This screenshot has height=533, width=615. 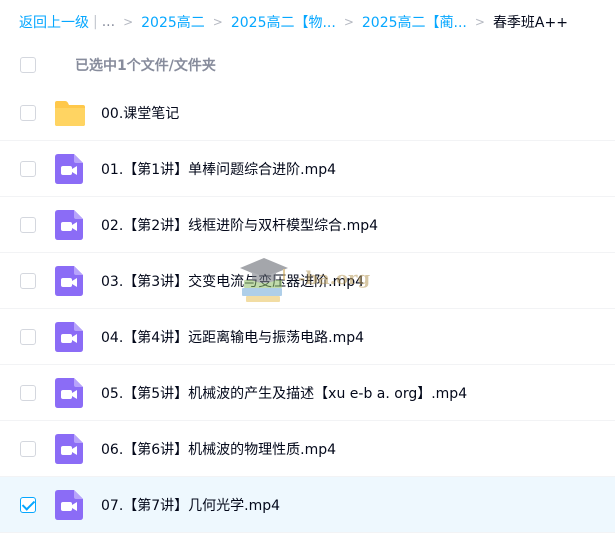 I want to click on list-item: 06.【第6讲】机械波的物理性质.mp4, so click(x=307, y=449).